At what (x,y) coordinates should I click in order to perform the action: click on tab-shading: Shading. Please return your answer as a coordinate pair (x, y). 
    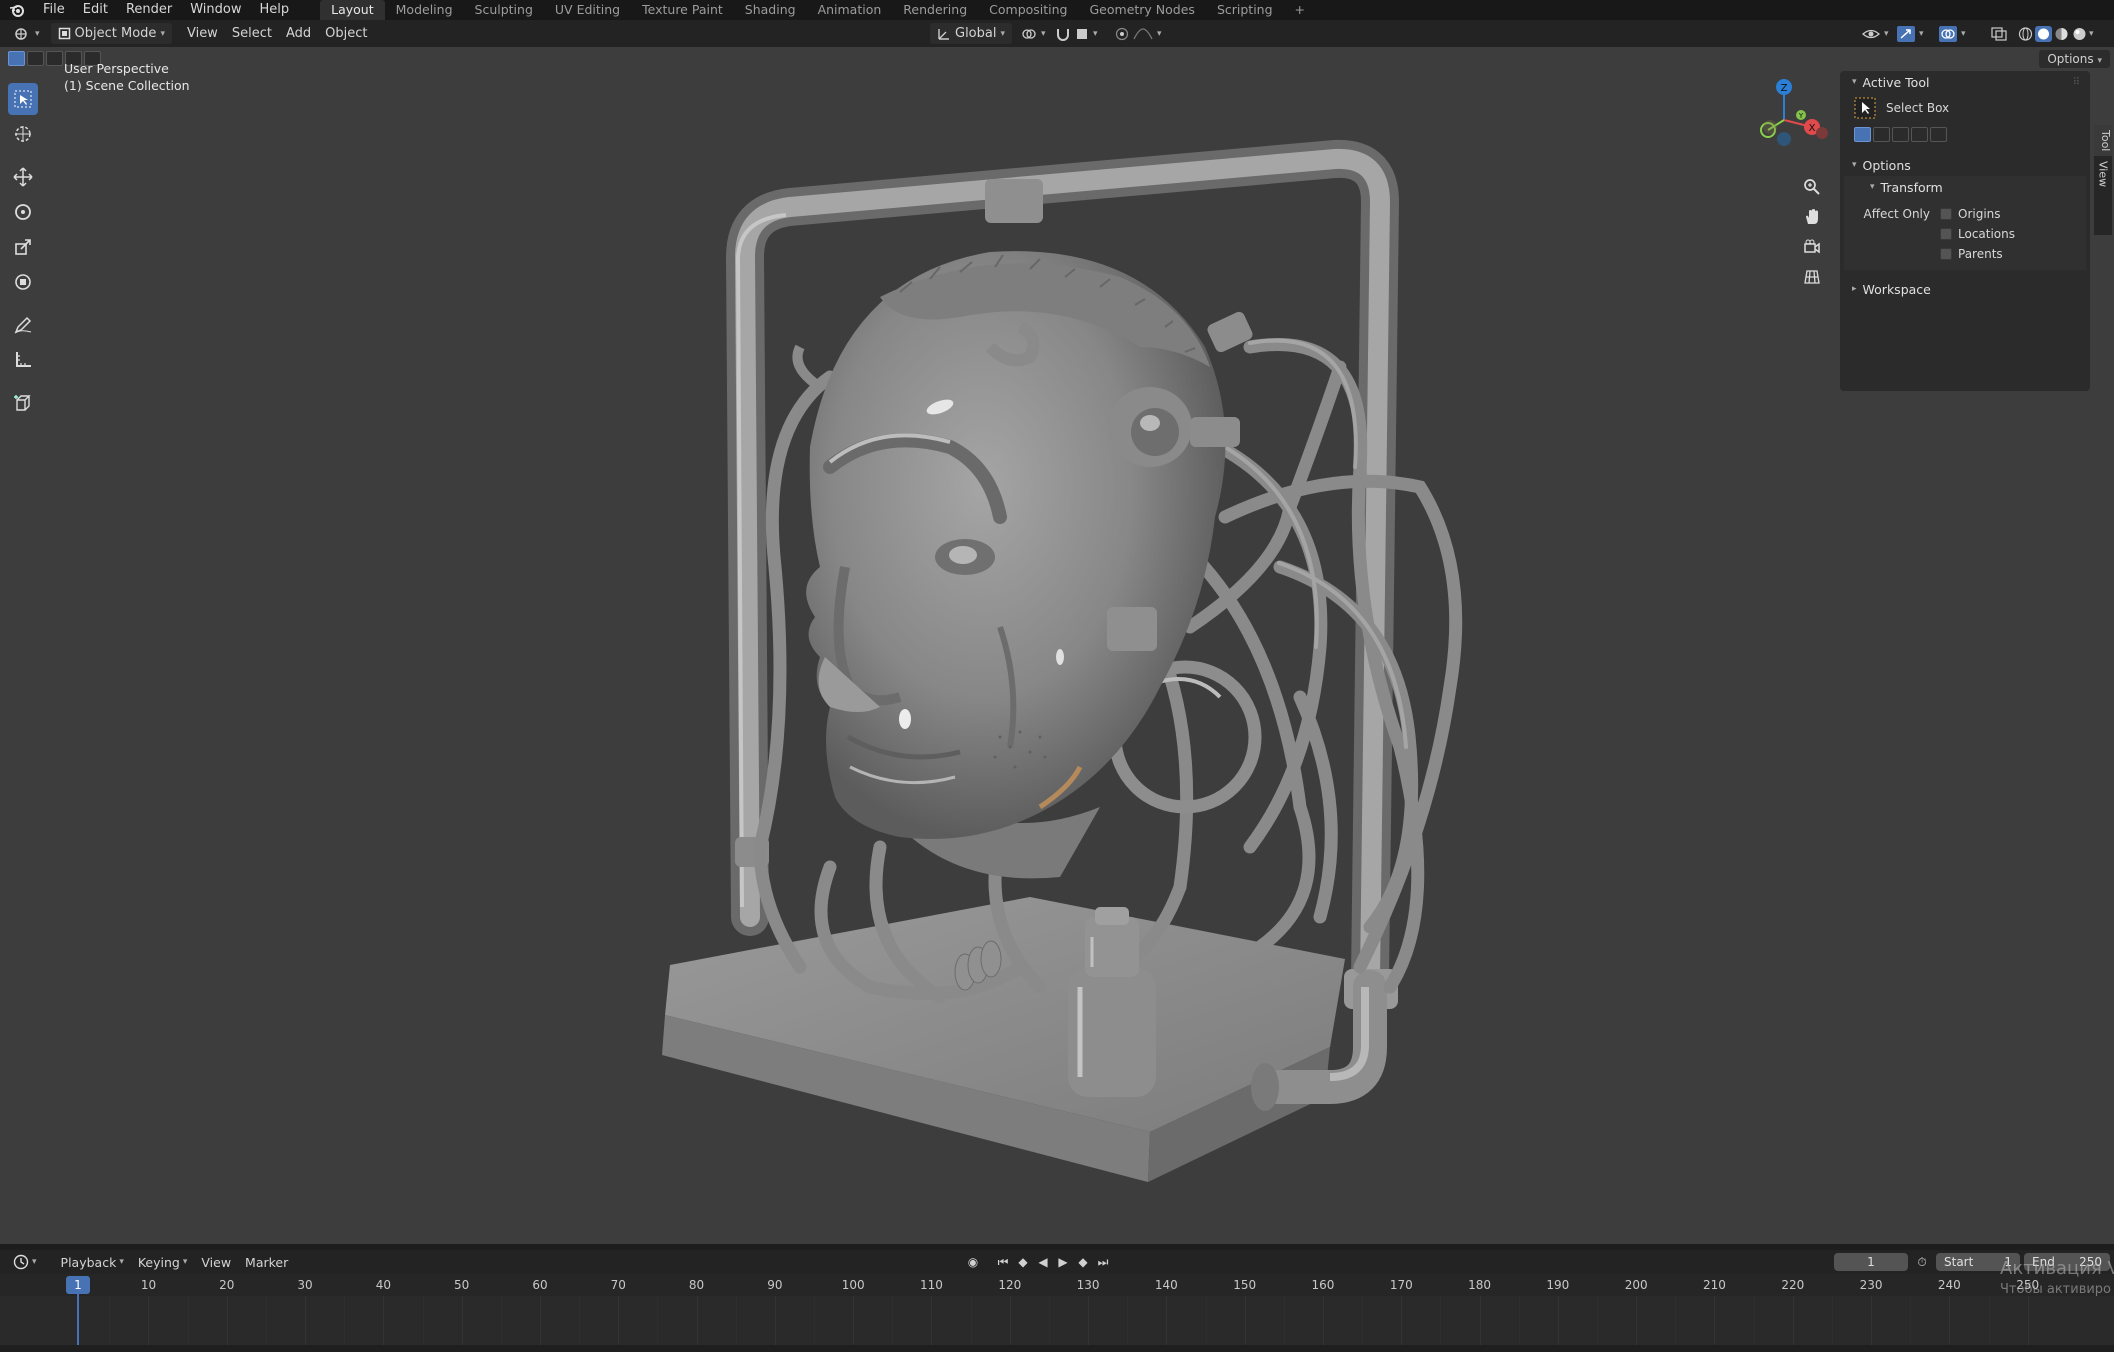
    Looking at the image, I should click on (770, 10).